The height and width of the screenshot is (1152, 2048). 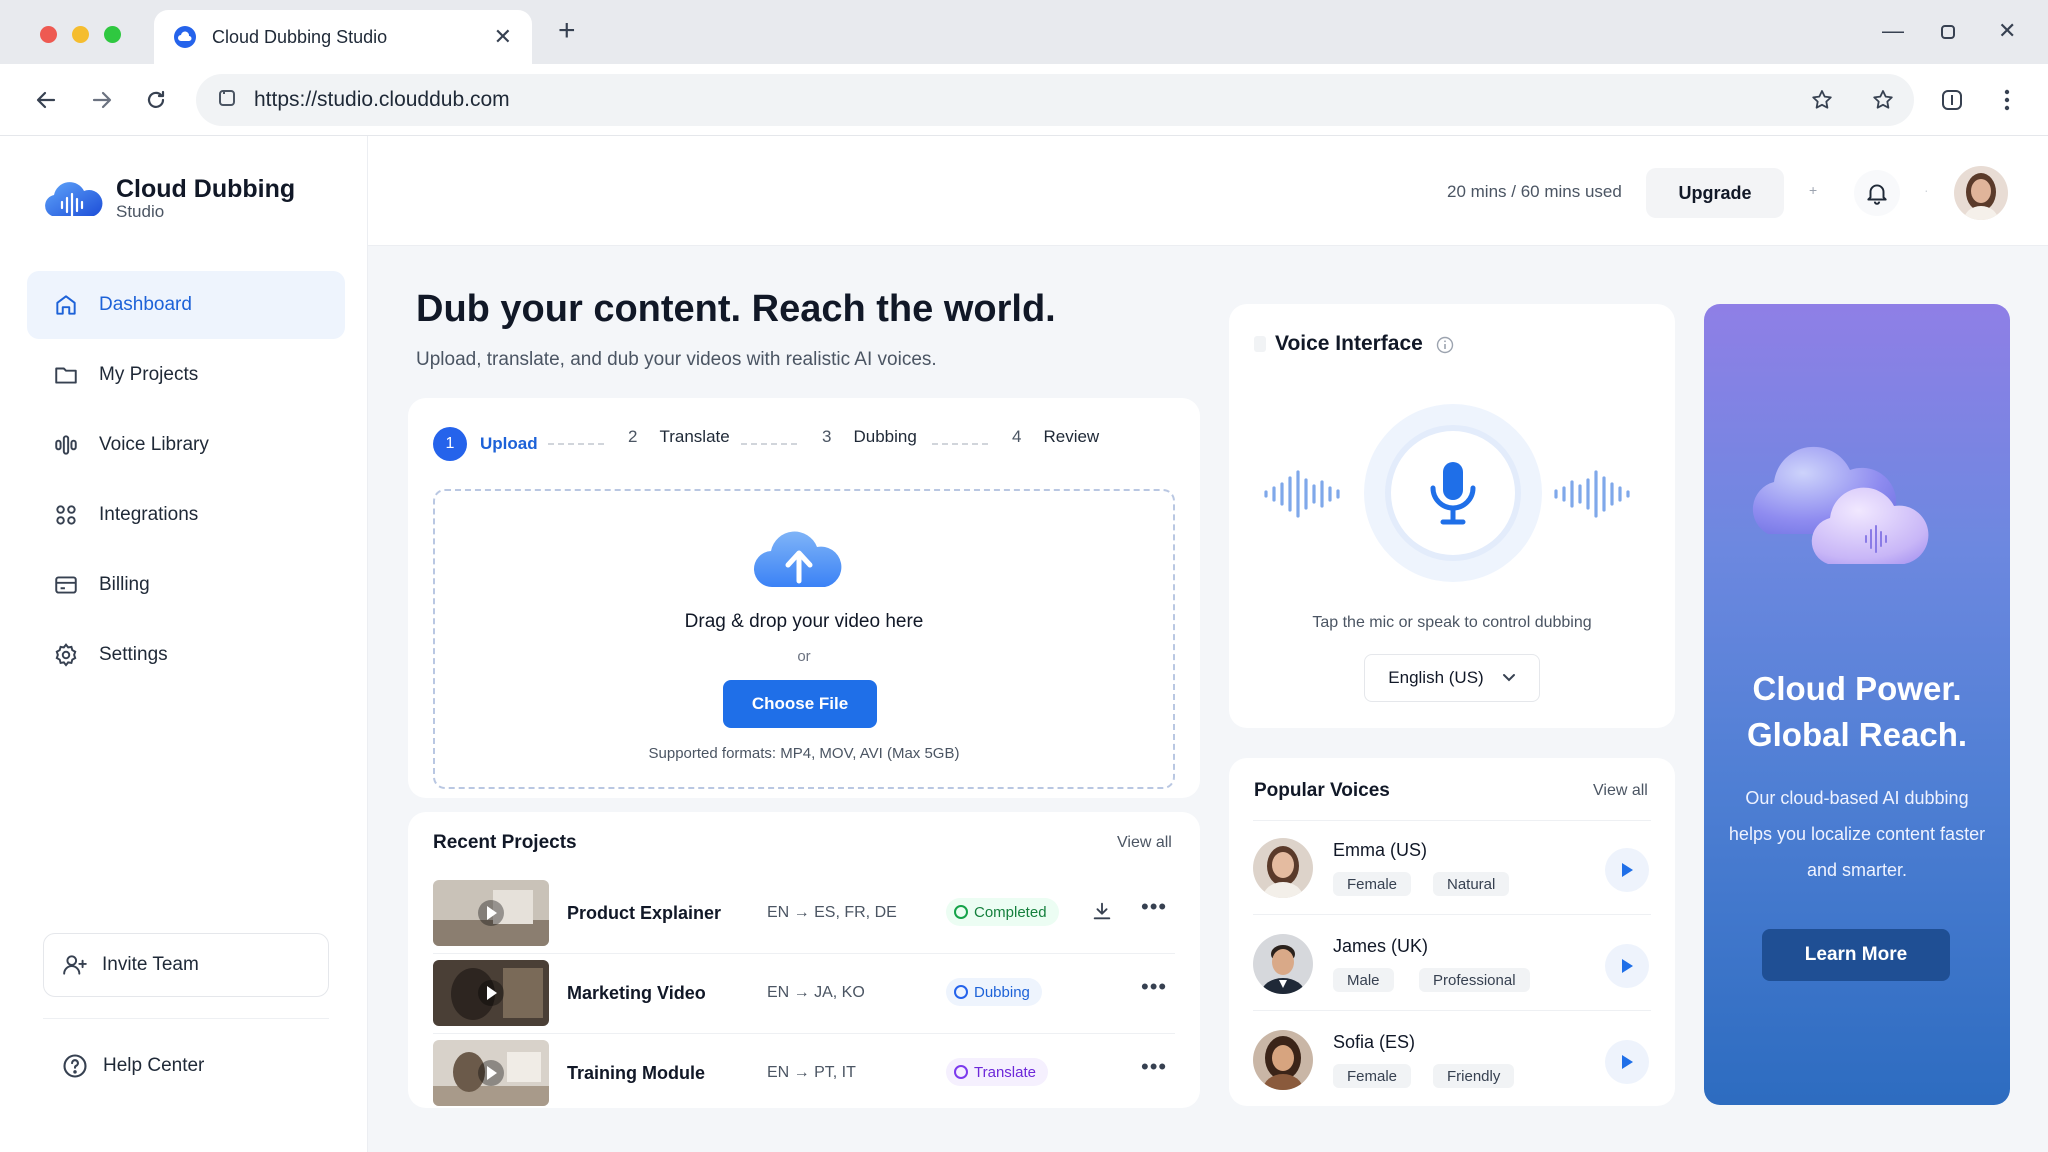 I want to click on maximize-window-button, so click(x=112, y=34).